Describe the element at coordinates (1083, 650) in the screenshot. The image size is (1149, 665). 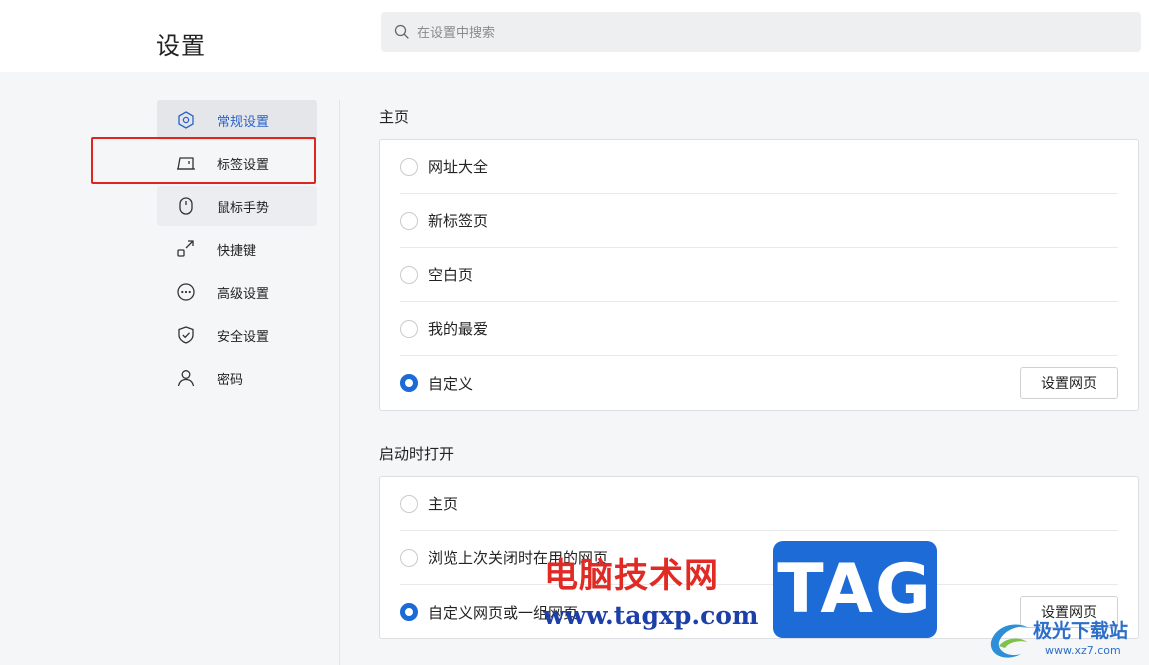
I see `watermark-logo-url: www.xz7.com` at that location.